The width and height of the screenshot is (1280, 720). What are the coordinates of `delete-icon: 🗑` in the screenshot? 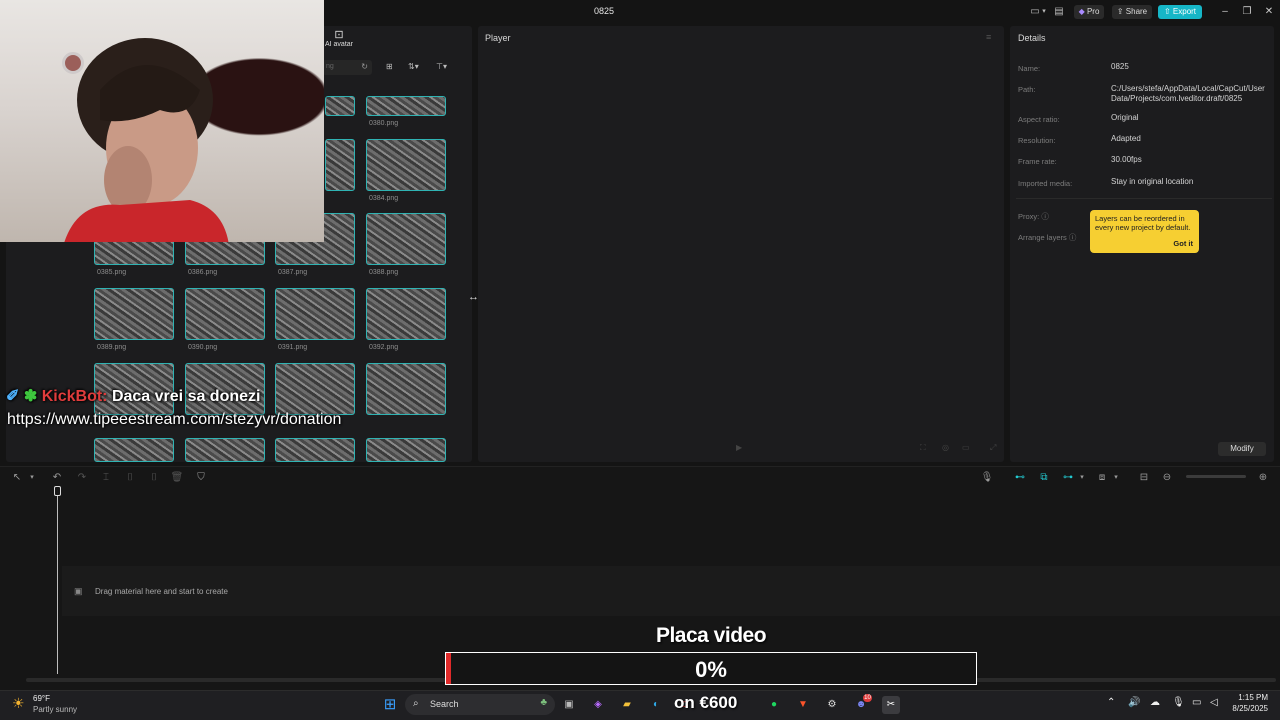 It's located at (177, 478).